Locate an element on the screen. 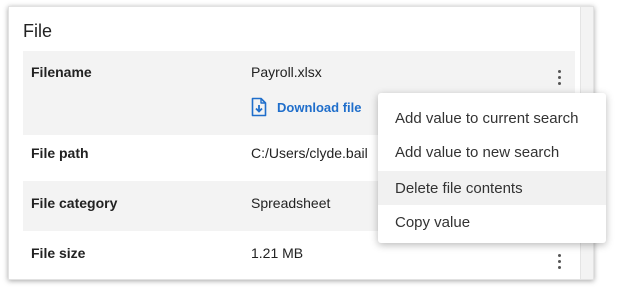 The height and width of the screenshot is (290, 618). menu-item-add-to-new-search: Add value to new search is located at coordinates (492, 152).